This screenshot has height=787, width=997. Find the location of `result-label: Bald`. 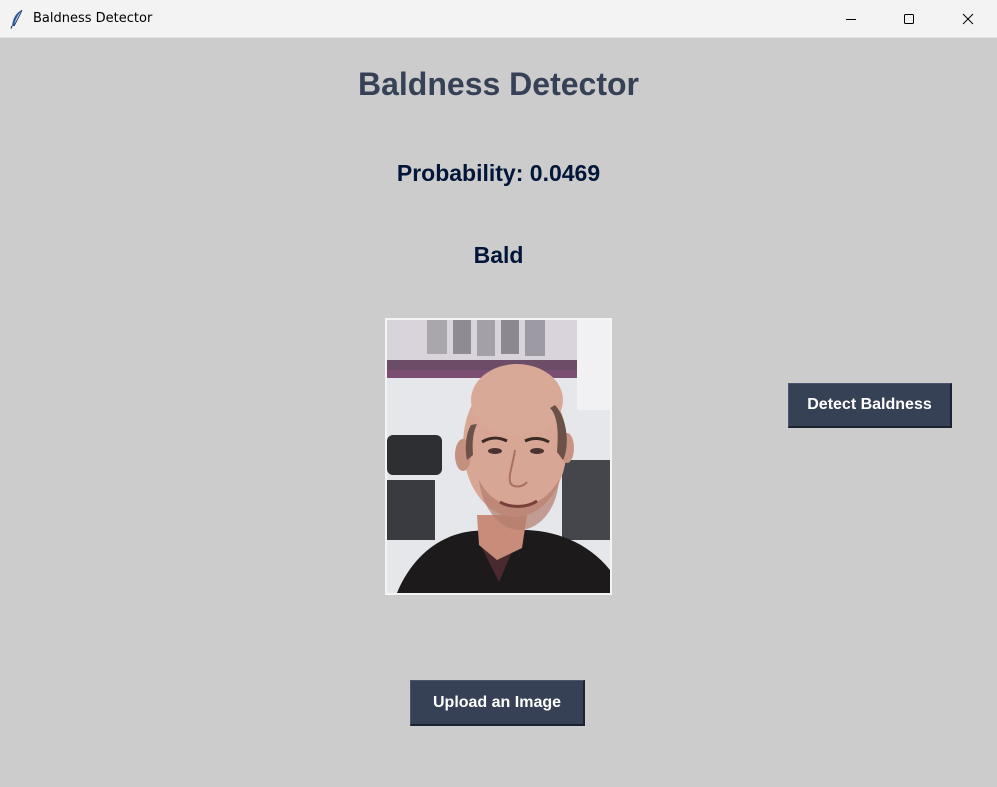

result-label: Bald is located at coordinates (498, 255).